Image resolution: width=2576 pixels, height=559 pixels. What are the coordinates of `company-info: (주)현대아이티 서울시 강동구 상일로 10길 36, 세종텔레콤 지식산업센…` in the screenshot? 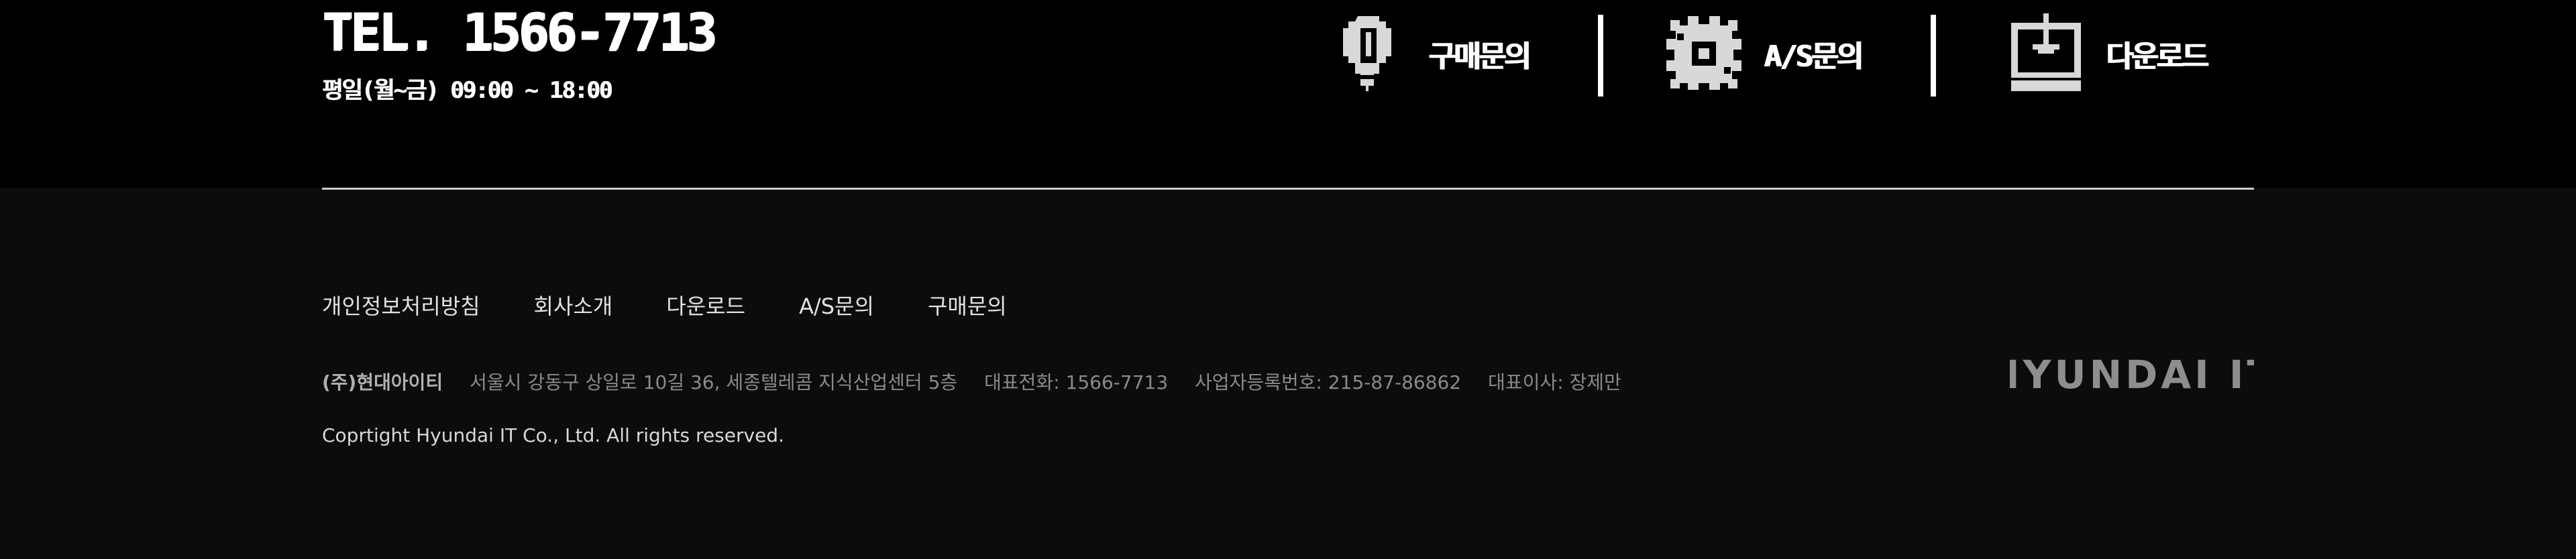 It's located at (971, 383).